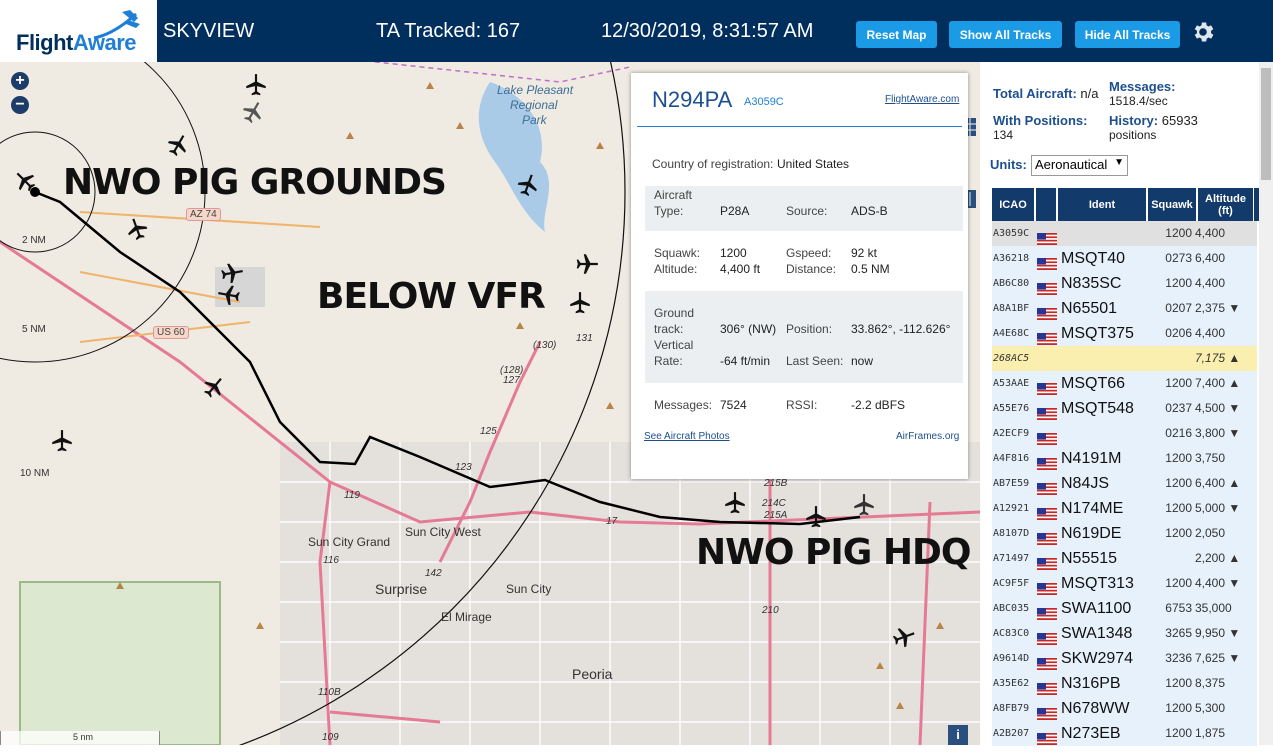  I want to click on table-row: A36218 MSQT40 0273 6,400, so click(1124, 259).